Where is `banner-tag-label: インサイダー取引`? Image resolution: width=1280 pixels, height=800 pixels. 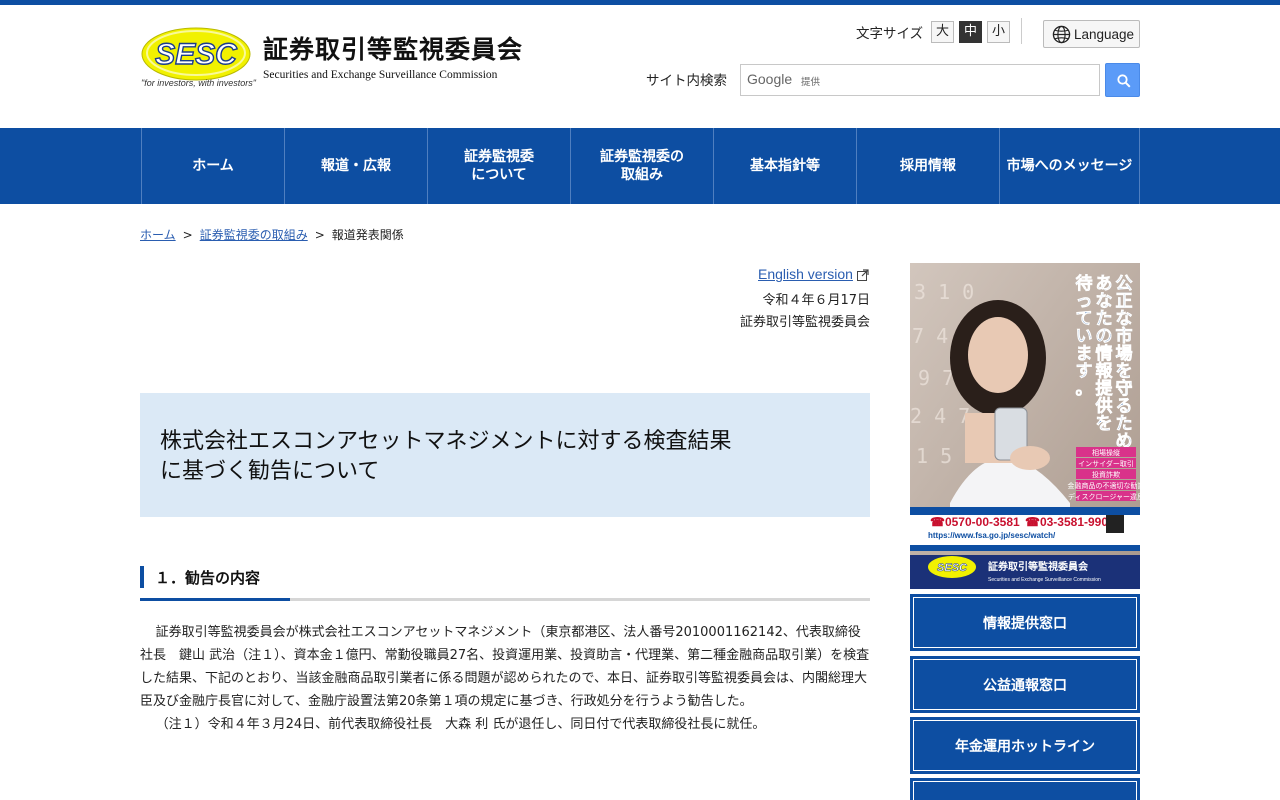
banner-tag-label: インサイダー取引 is located at coordinates (1106, 463).